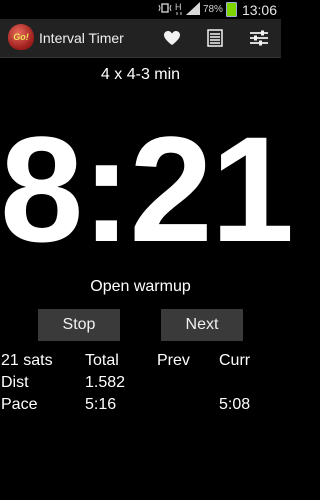 This screenshot has height=500, width=320. Describe the element at coordinates (259, 9) in the screenshot. I see `status-clock: 13:06` at that location.